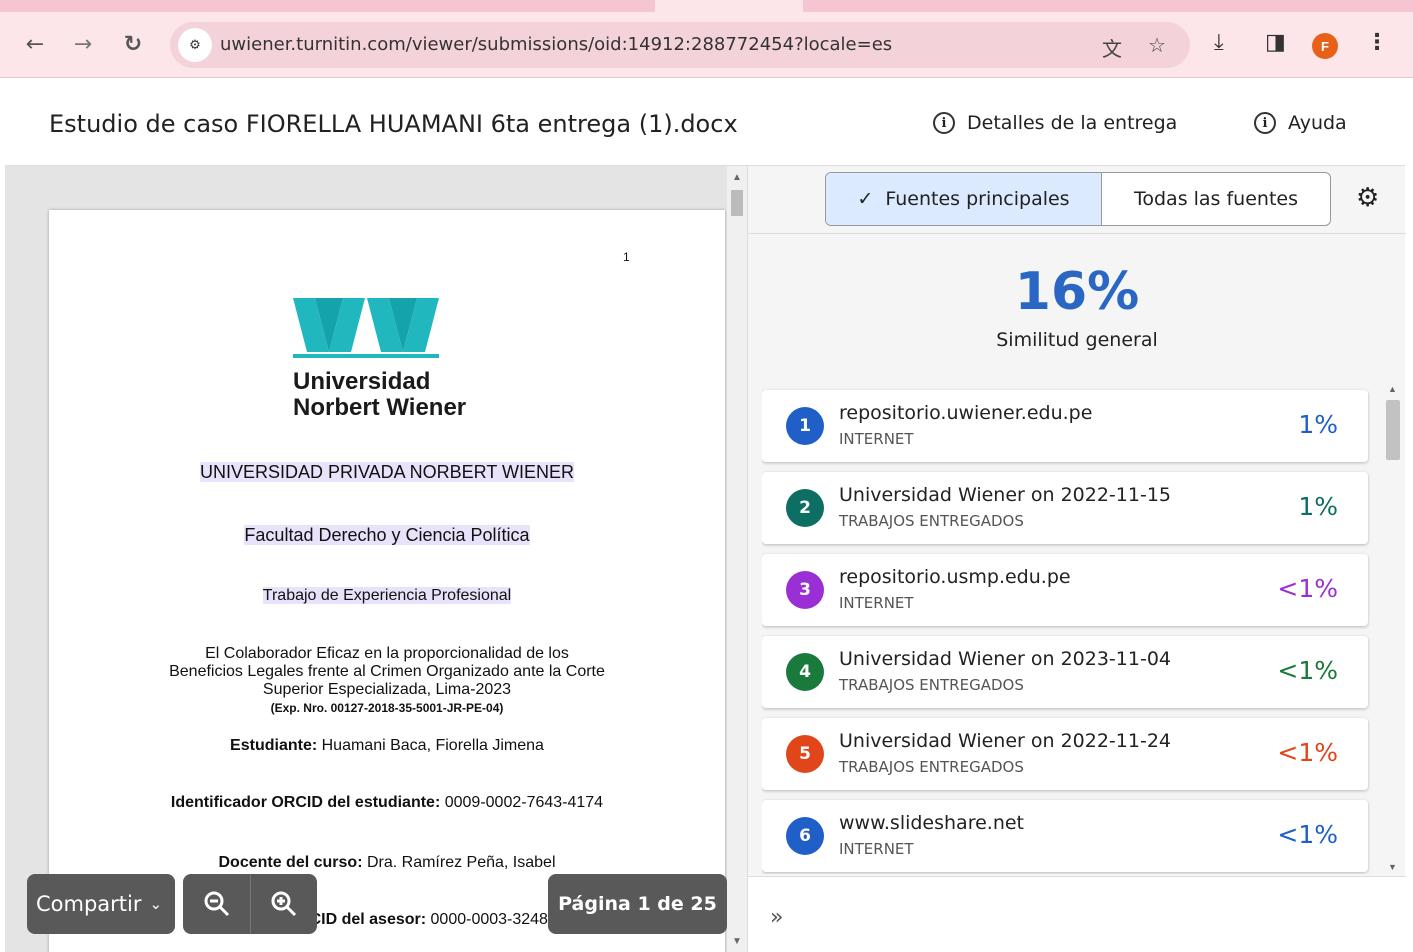 This screenshot has width=1413, height=952. Describe the element at coordinates (964, 199) in the screenshot. I see `tab-primary-sources: ✓ Fuentes principales` at that location.